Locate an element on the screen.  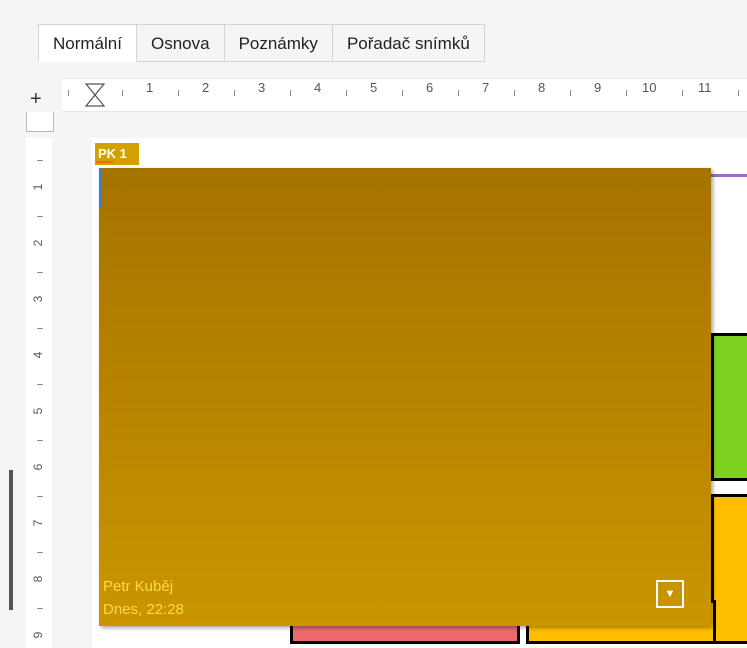
indent-marker-icon is located at coordinates (95, 95).